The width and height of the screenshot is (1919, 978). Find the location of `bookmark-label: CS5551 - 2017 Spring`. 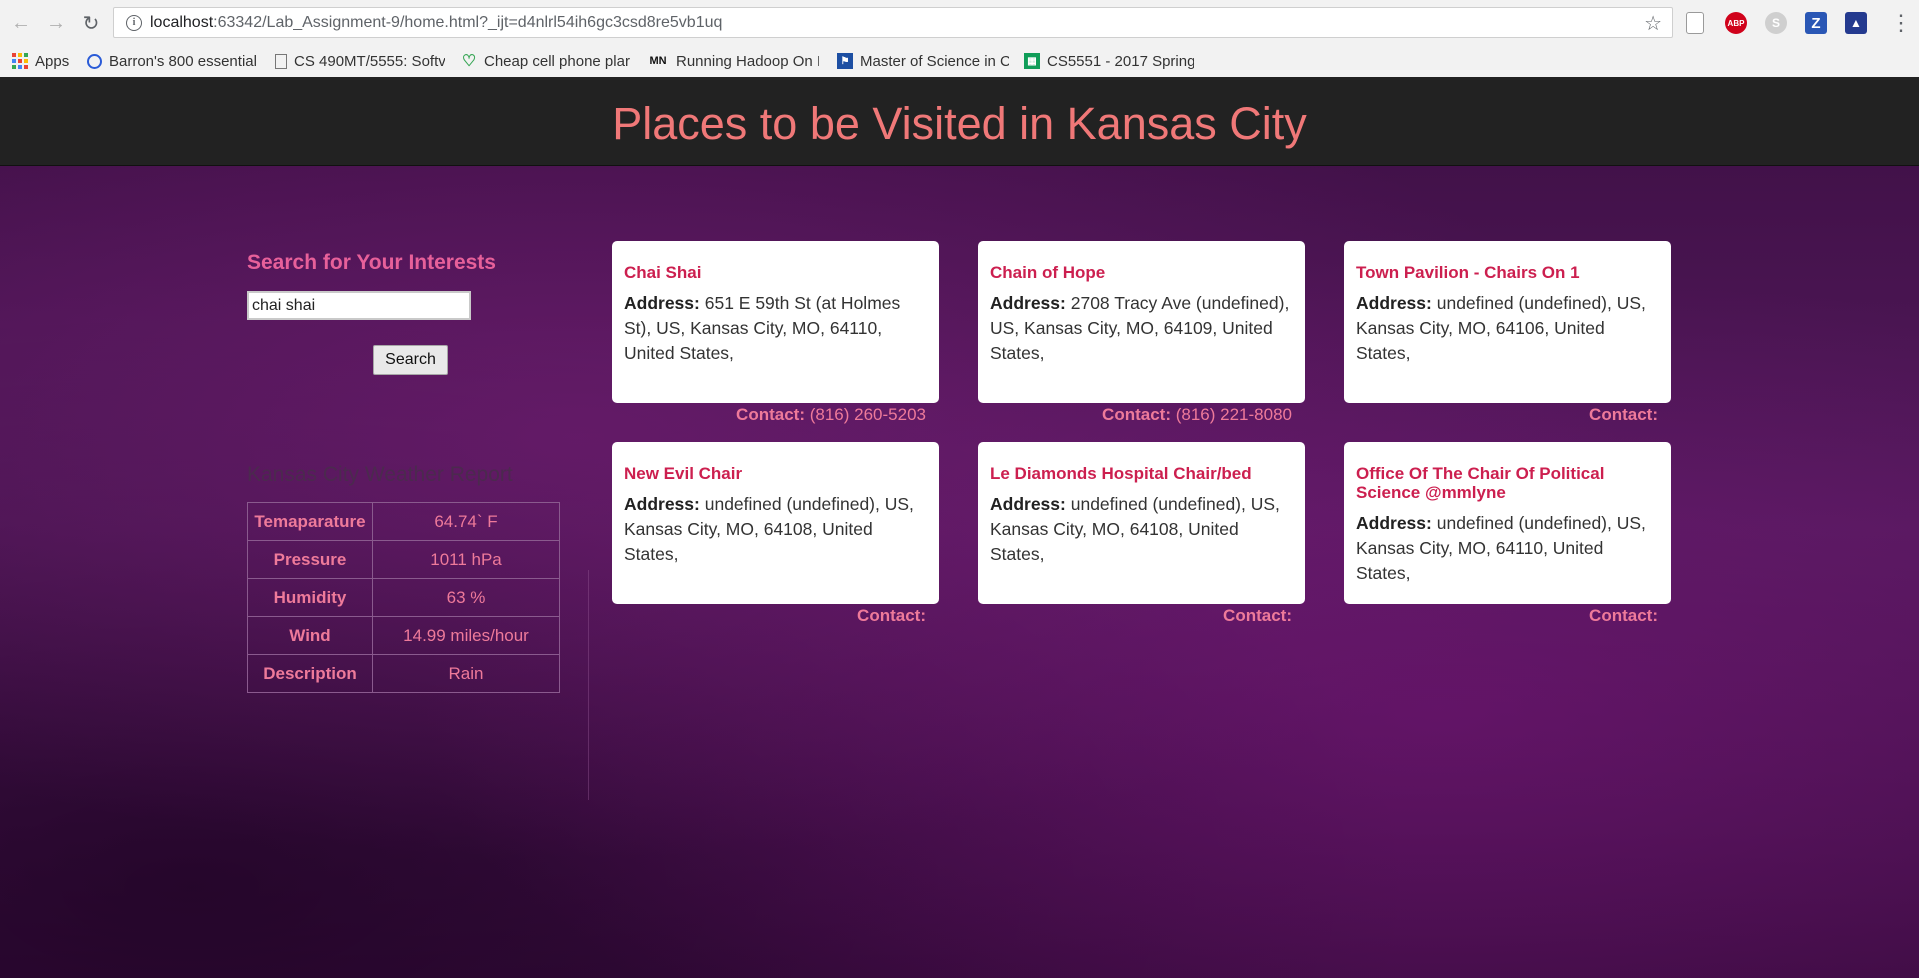

bookmark-label: CS5551 - 2017 Spring is located at coordinates (1120, 61).